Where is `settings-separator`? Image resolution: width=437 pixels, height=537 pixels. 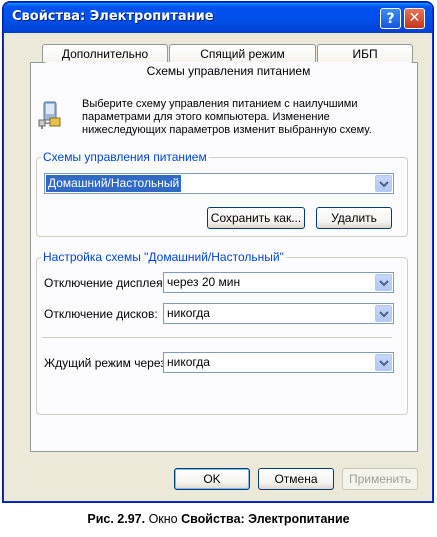 settings-separator is located at coordinates (217, 337).